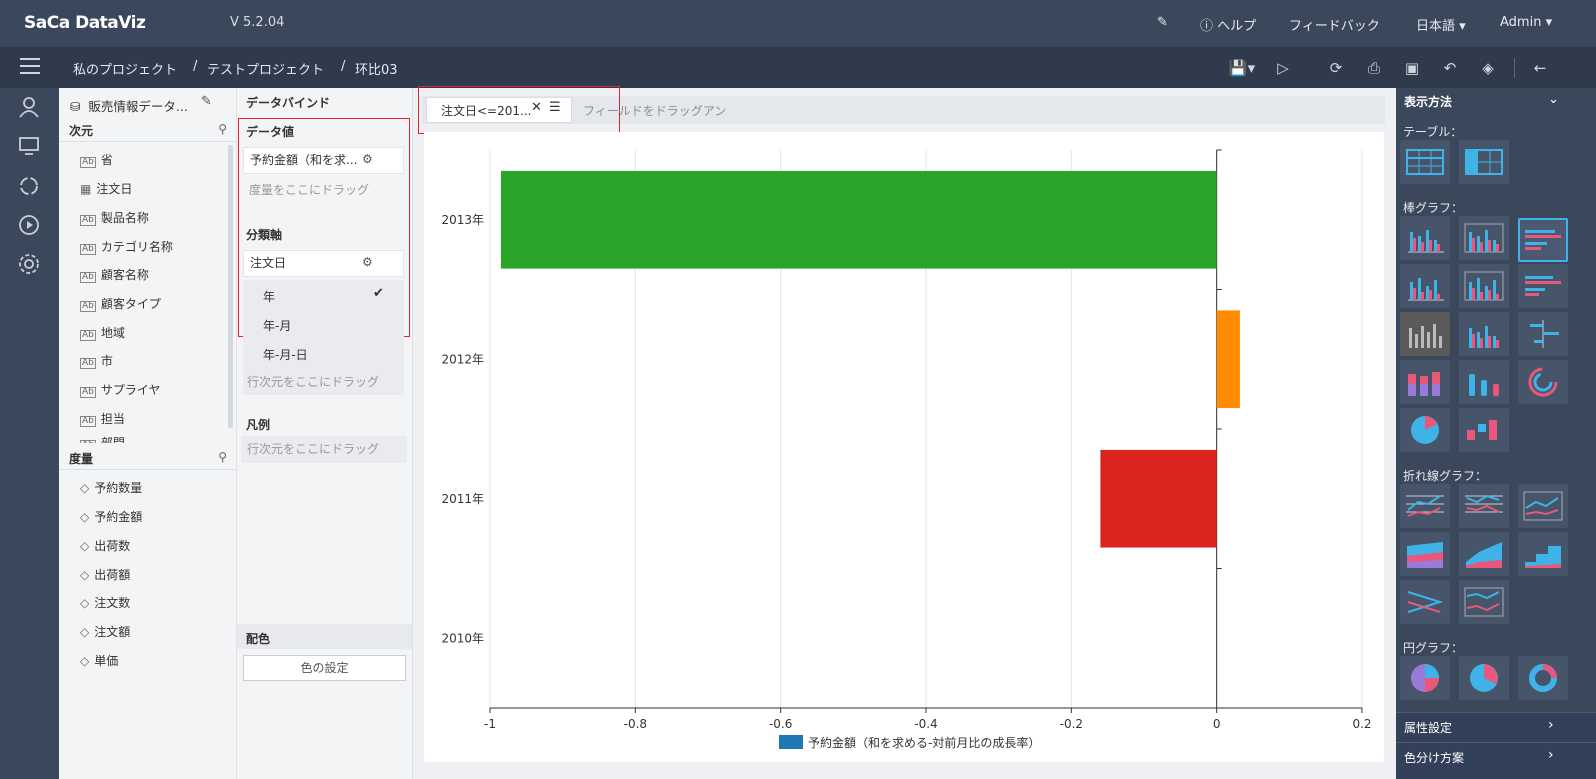  Describe the element at coordinates (1242, 68) in the screenshot. I see `save-icon: 💾▾` at that location.